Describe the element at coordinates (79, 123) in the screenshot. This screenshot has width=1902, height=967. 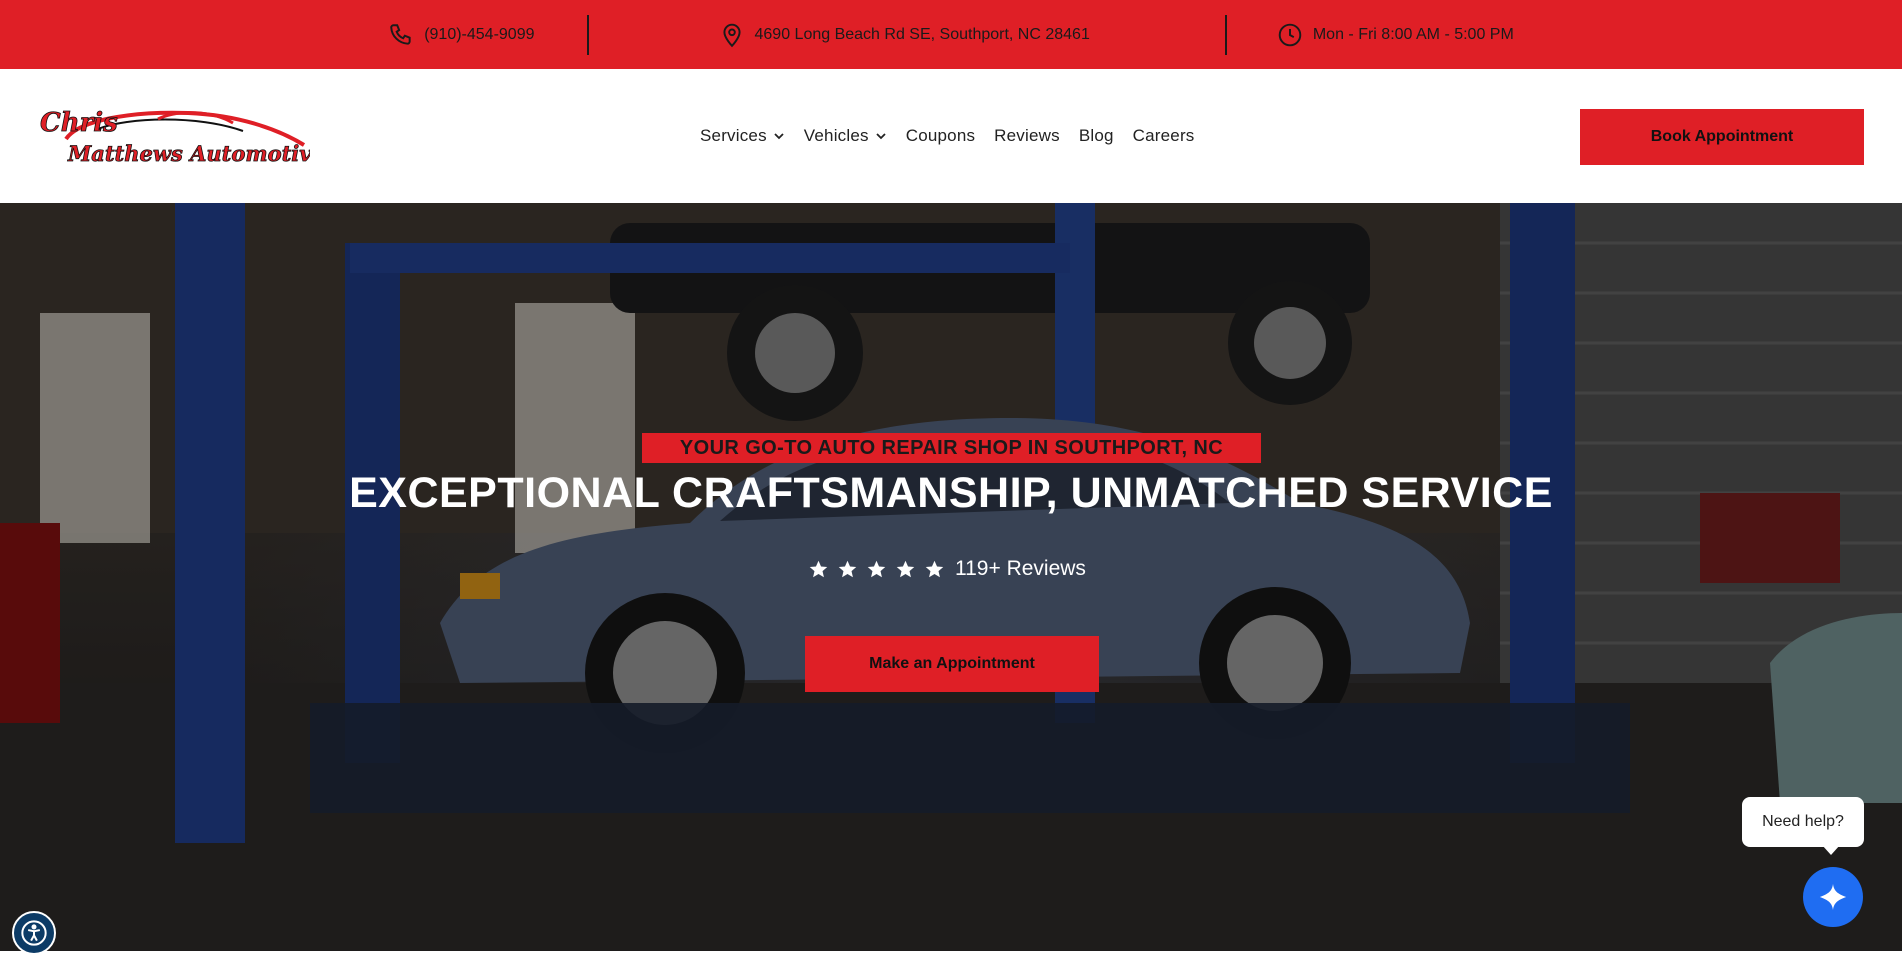
I see `svg-text: Chris` at that location.